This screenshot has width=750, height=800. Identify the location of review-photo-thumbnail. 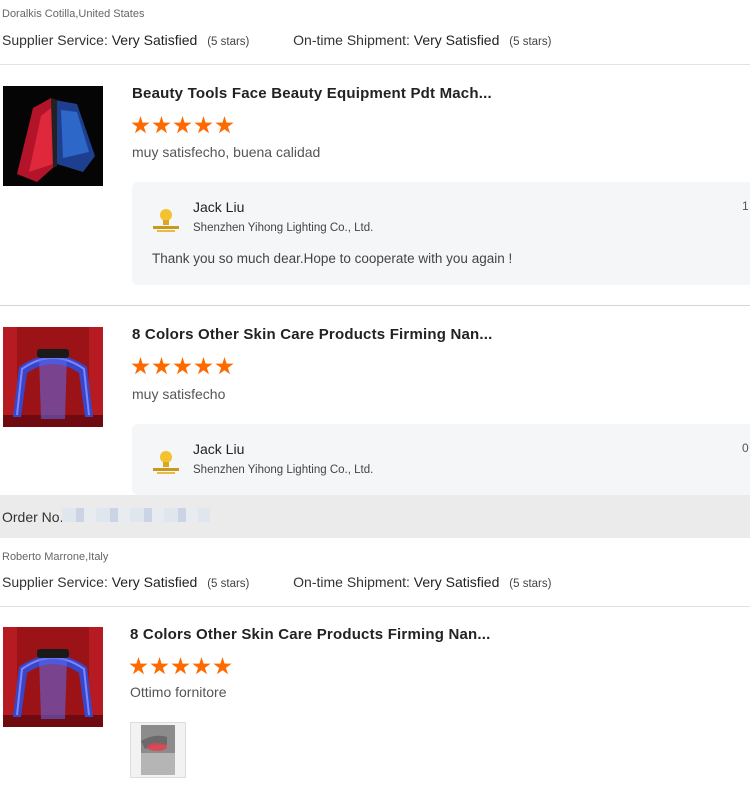
(158, 750).